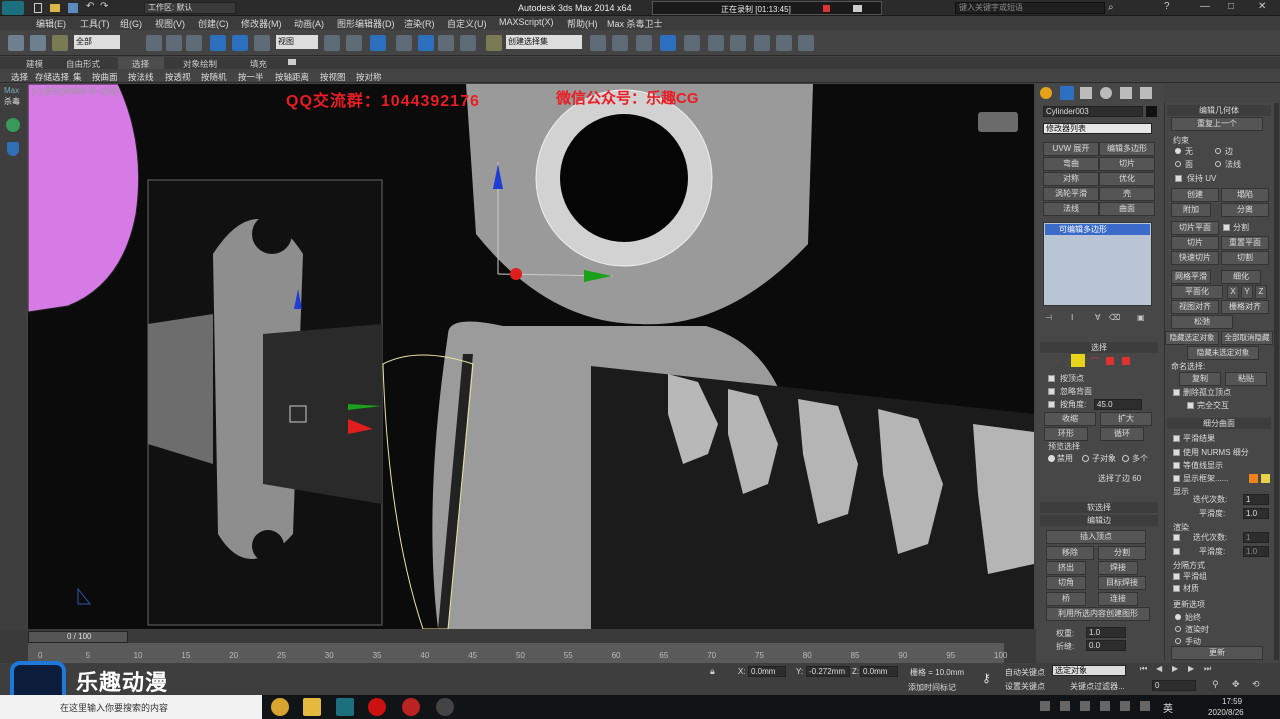 The image size is (1280, 719). What do you see at coordinates (1176, 588) in the screenshot?
I see `materials-checkbox` at bounding box center [1176, 588].